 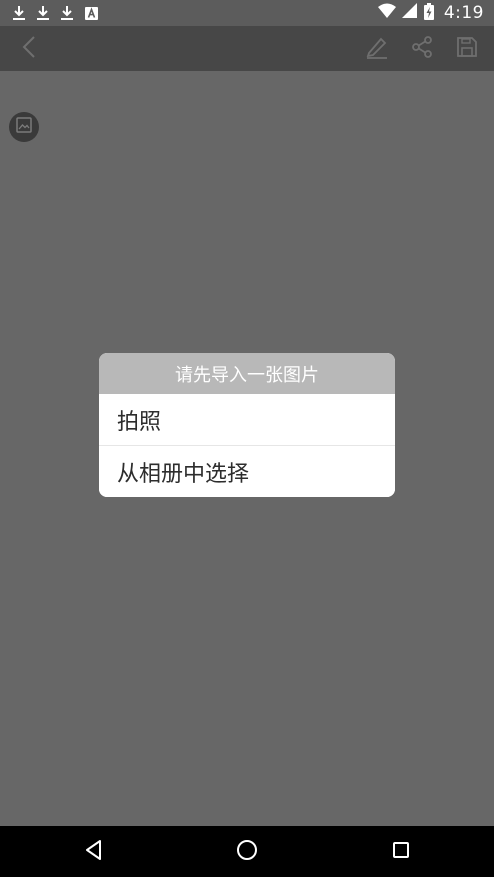 I want to click on back-button, so click(x=29, y=49).